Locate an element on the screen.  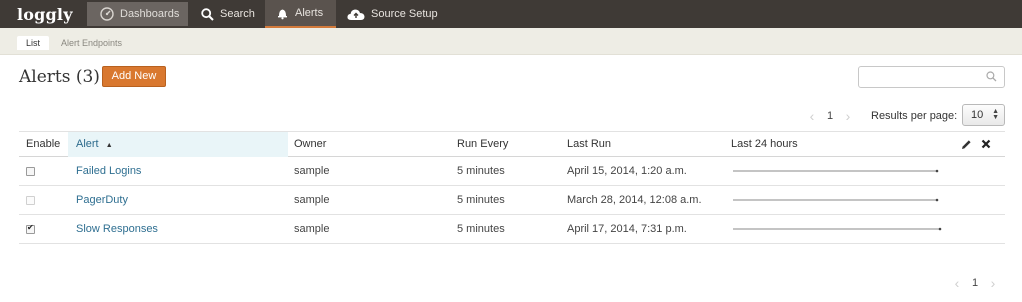
nav-source-setup-label: Source Setup is located at coordinates (404, 14).